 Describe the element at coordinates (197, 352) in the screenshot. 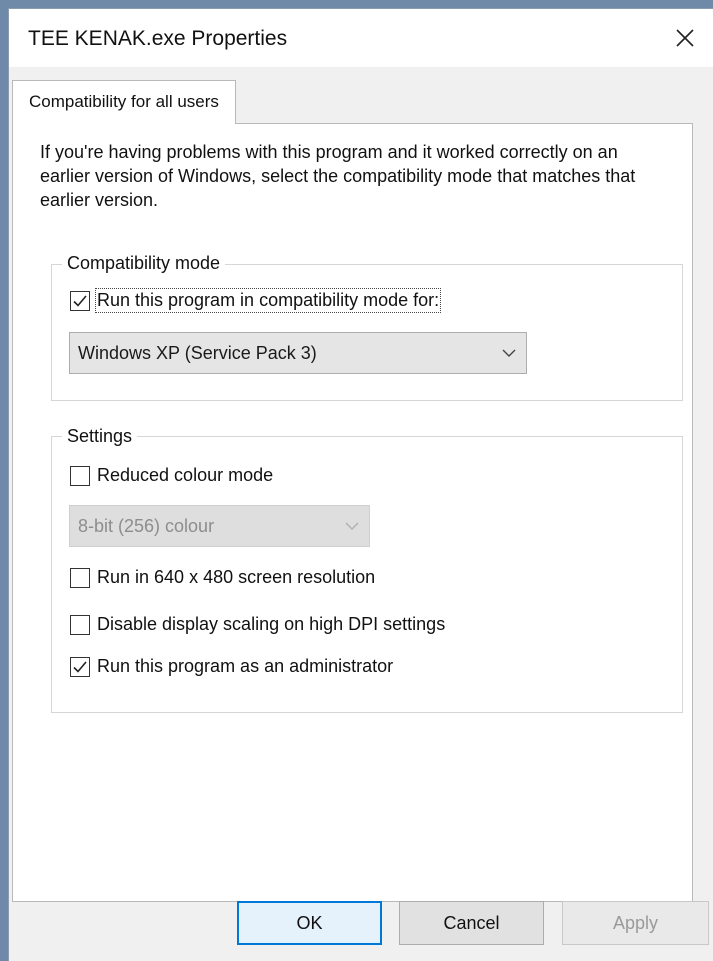

I see `compatibility-os-value: Windows XP (Service Pack 3)` at that location.